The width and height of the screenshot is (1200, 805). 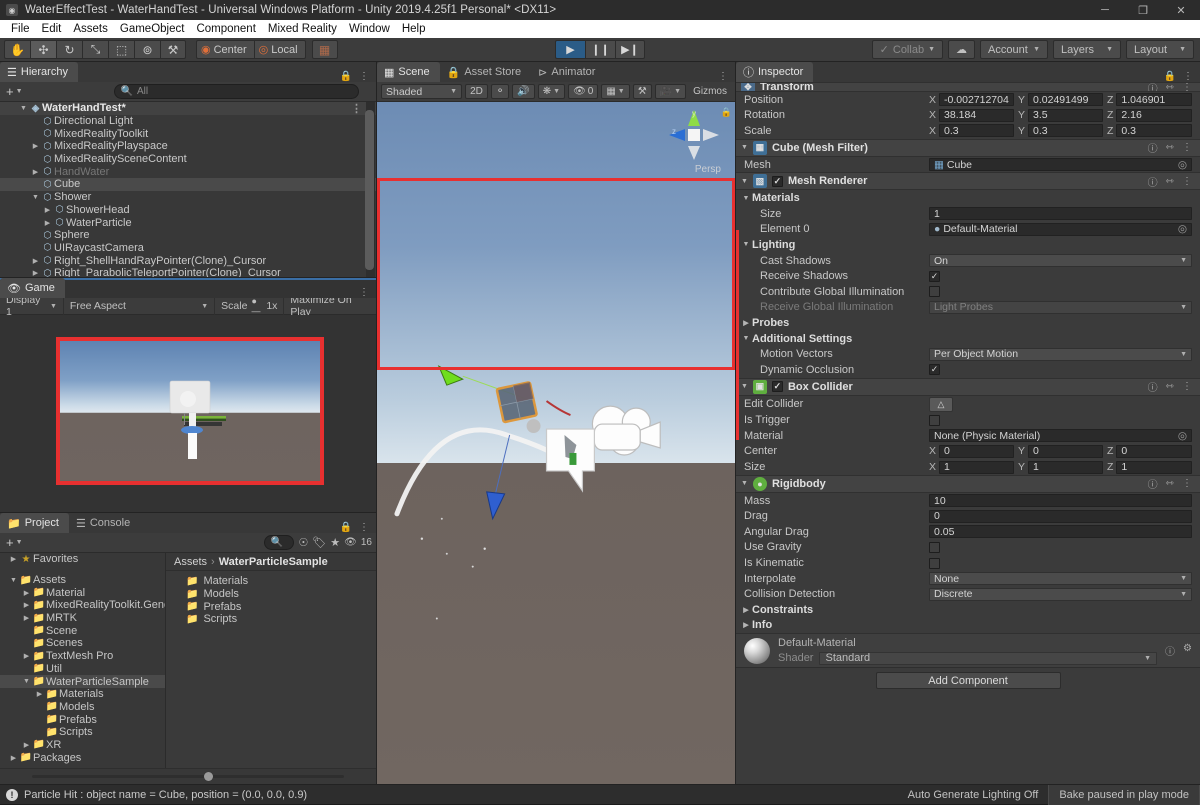 I want to click on rotation-x: X 38.184, so click(x=971, y=115).